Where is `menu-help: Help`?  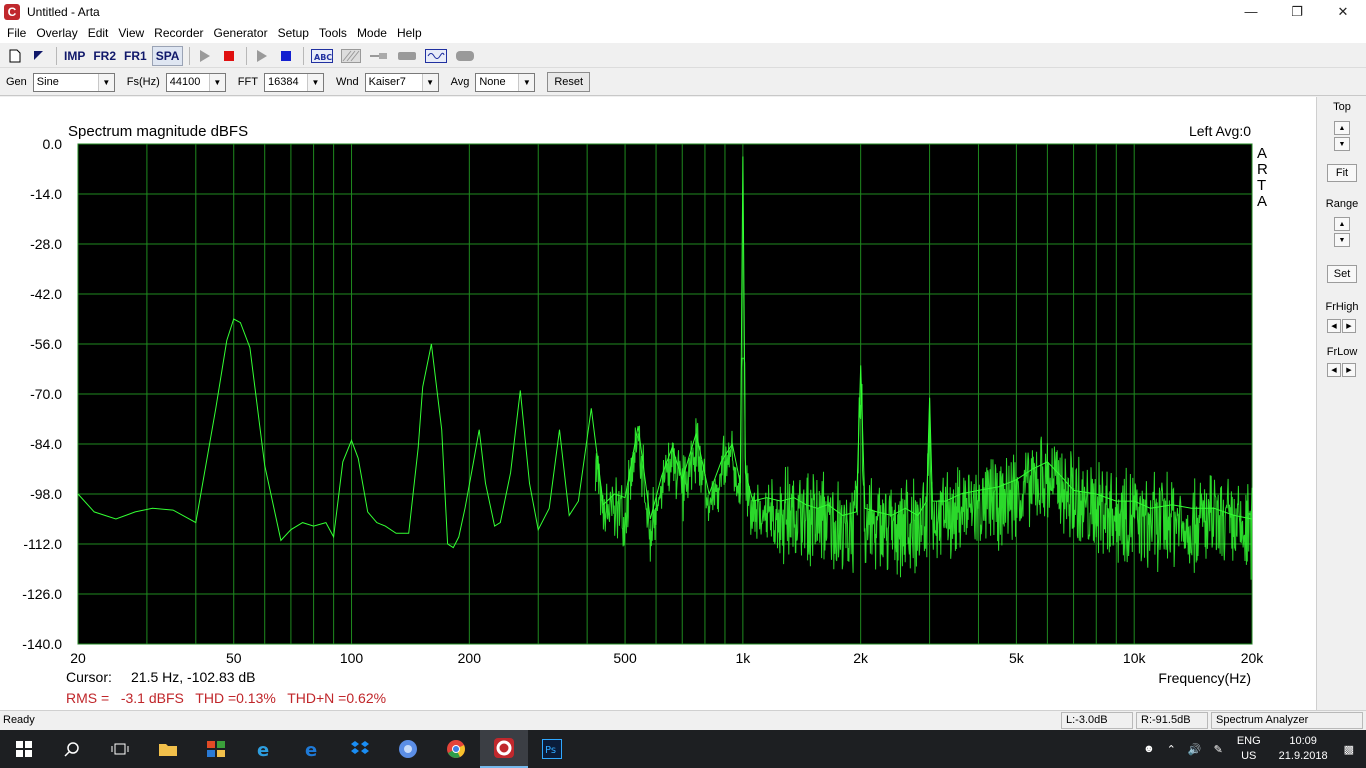 menu-help: Help is located at coordinates (409, 33).